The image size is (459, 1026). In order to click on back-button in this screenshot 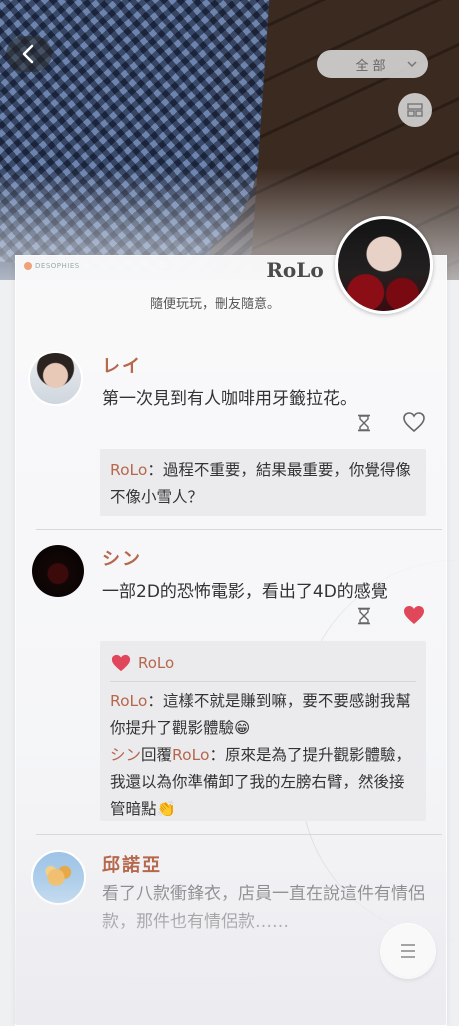, I will do `click(29, 54)`.